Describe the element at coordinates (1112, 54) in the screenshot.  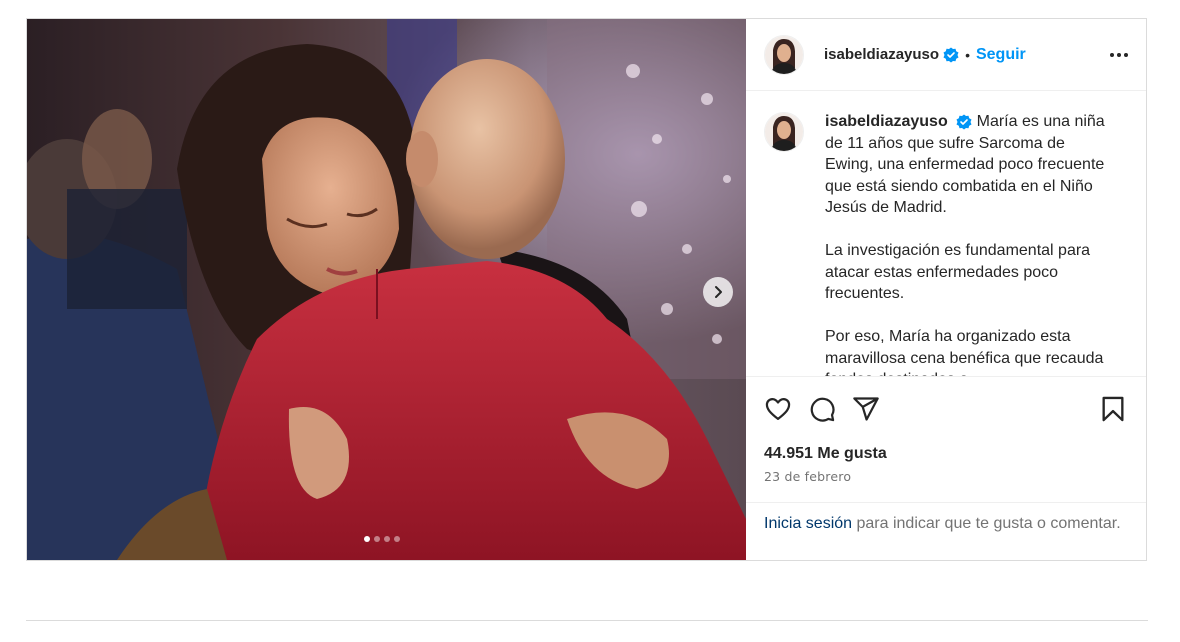
I see `more-horizontal-icon` at that location.